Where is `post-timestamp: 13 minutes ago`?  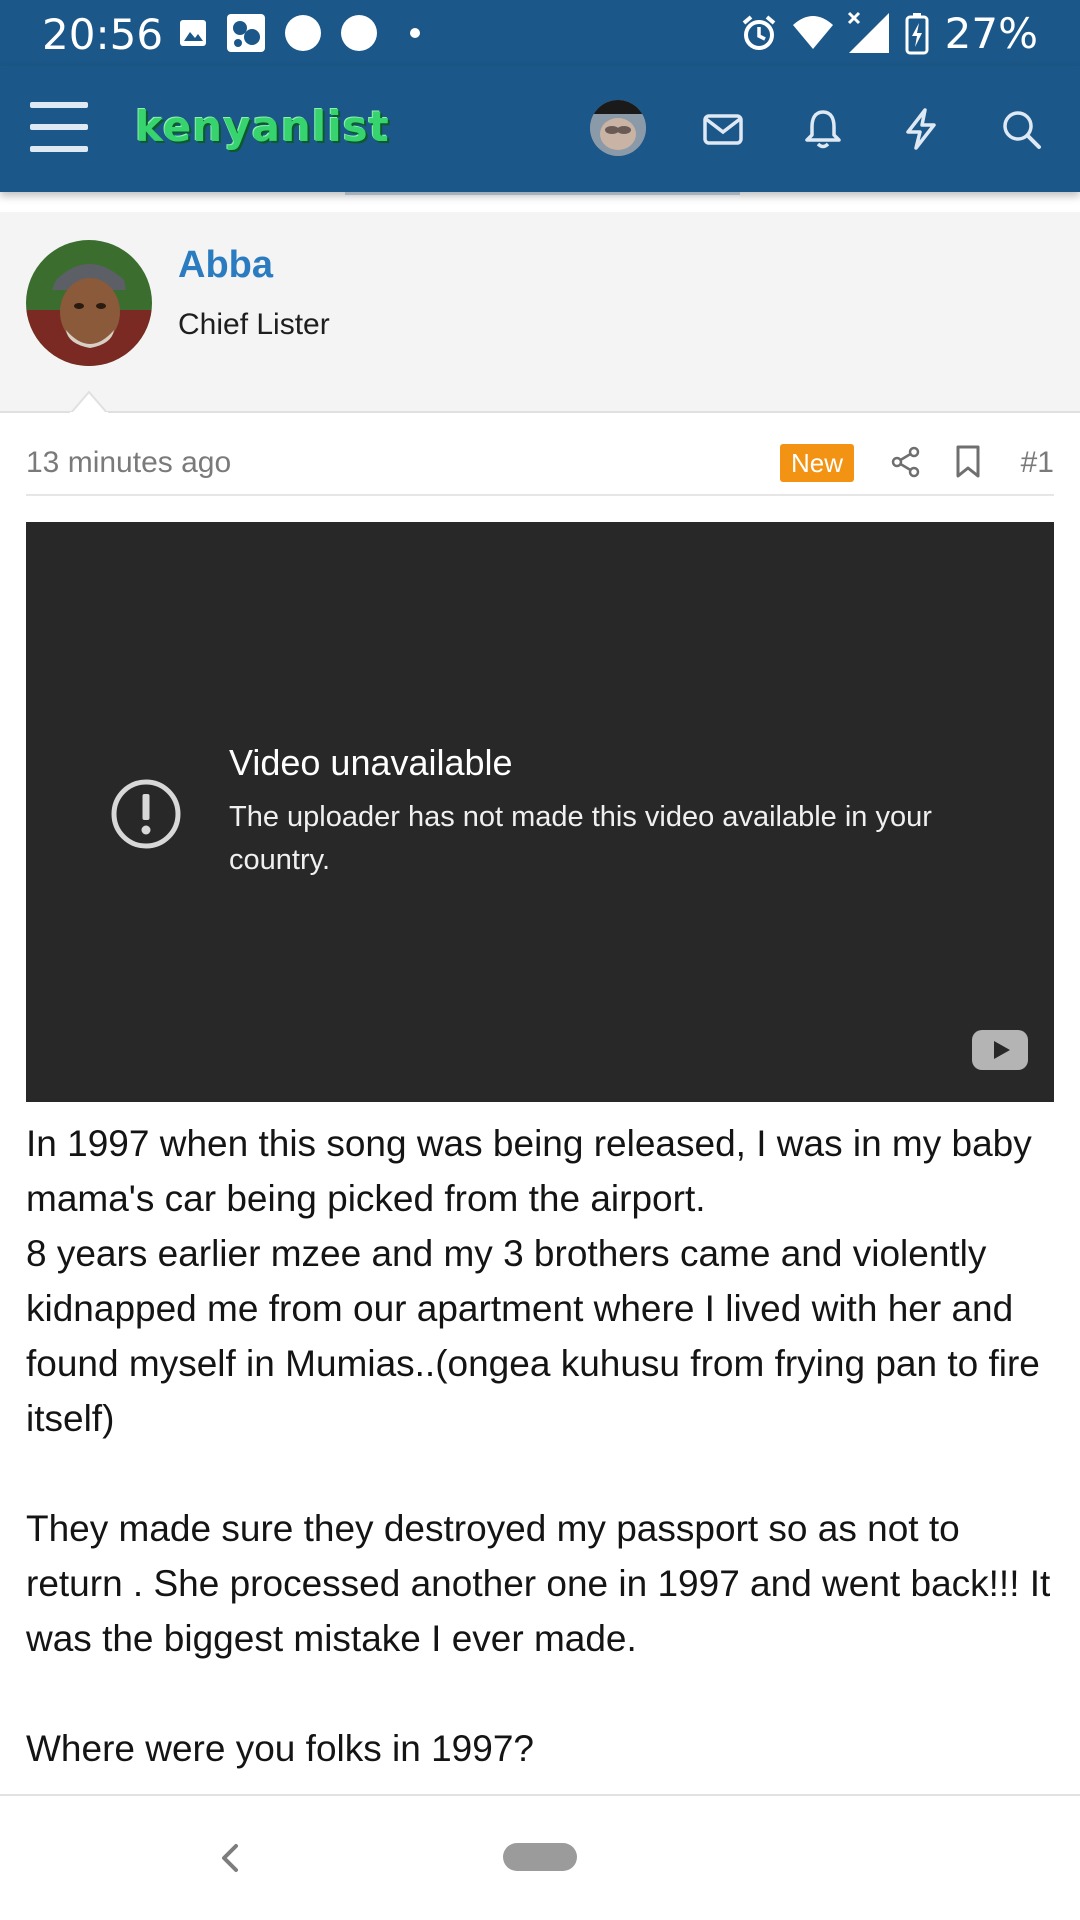
post-timestamp: 13 minutes ago is located at coordinates (128, 463).